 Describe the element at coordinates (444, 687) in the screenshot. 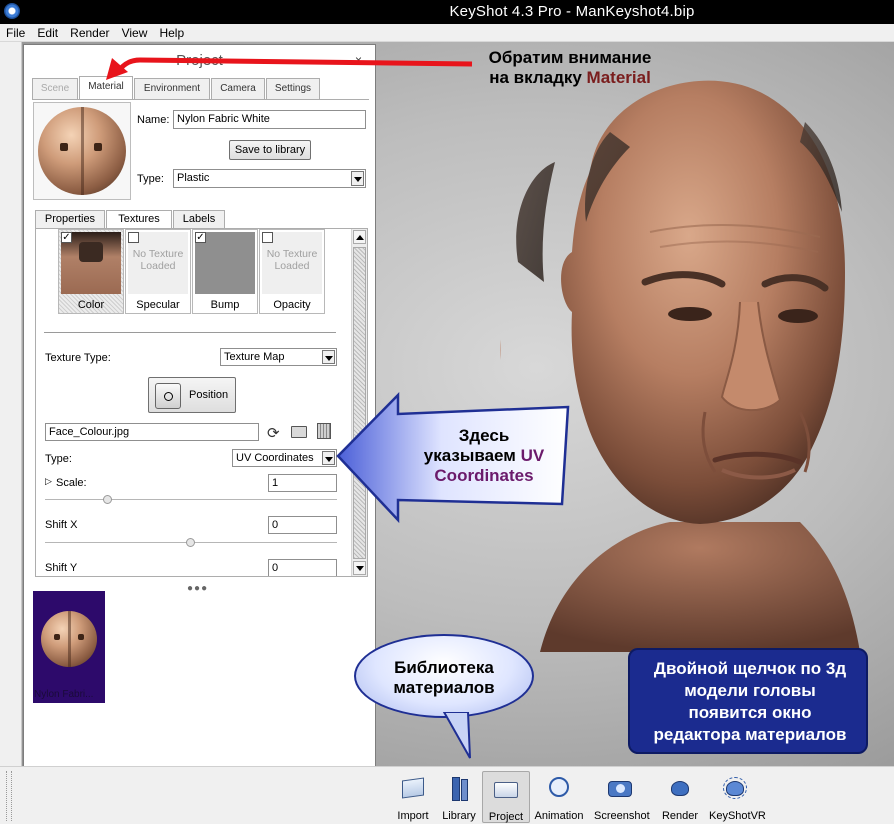

I see `library-note-line2: материалов` at that location.